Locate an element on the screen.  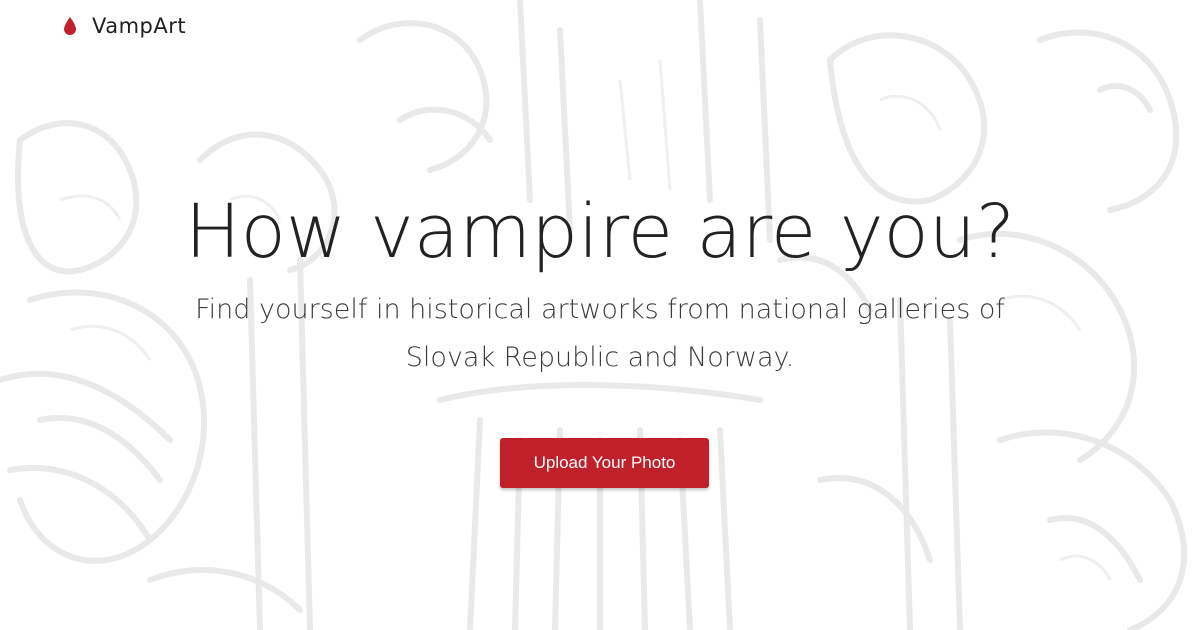
logo-text: VampArt is located at coordinates (139, 26).